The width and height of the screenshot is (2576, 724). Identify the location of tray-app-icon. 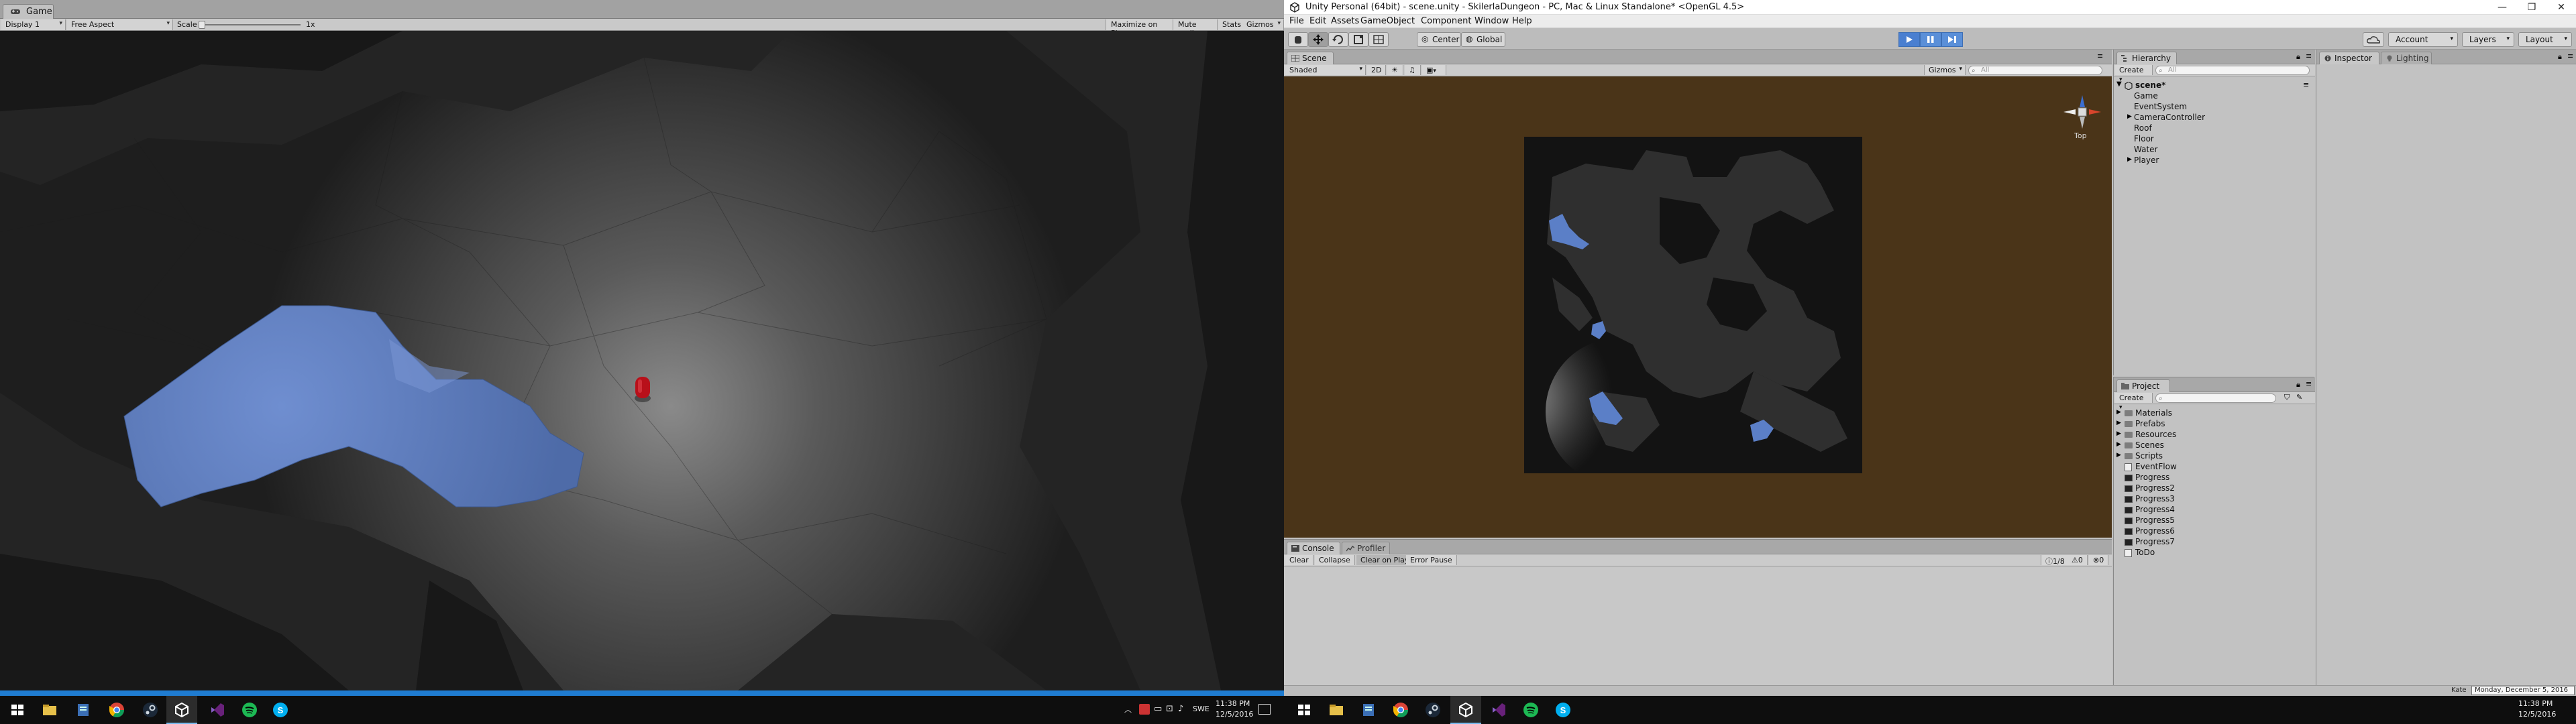
(1144, 710).